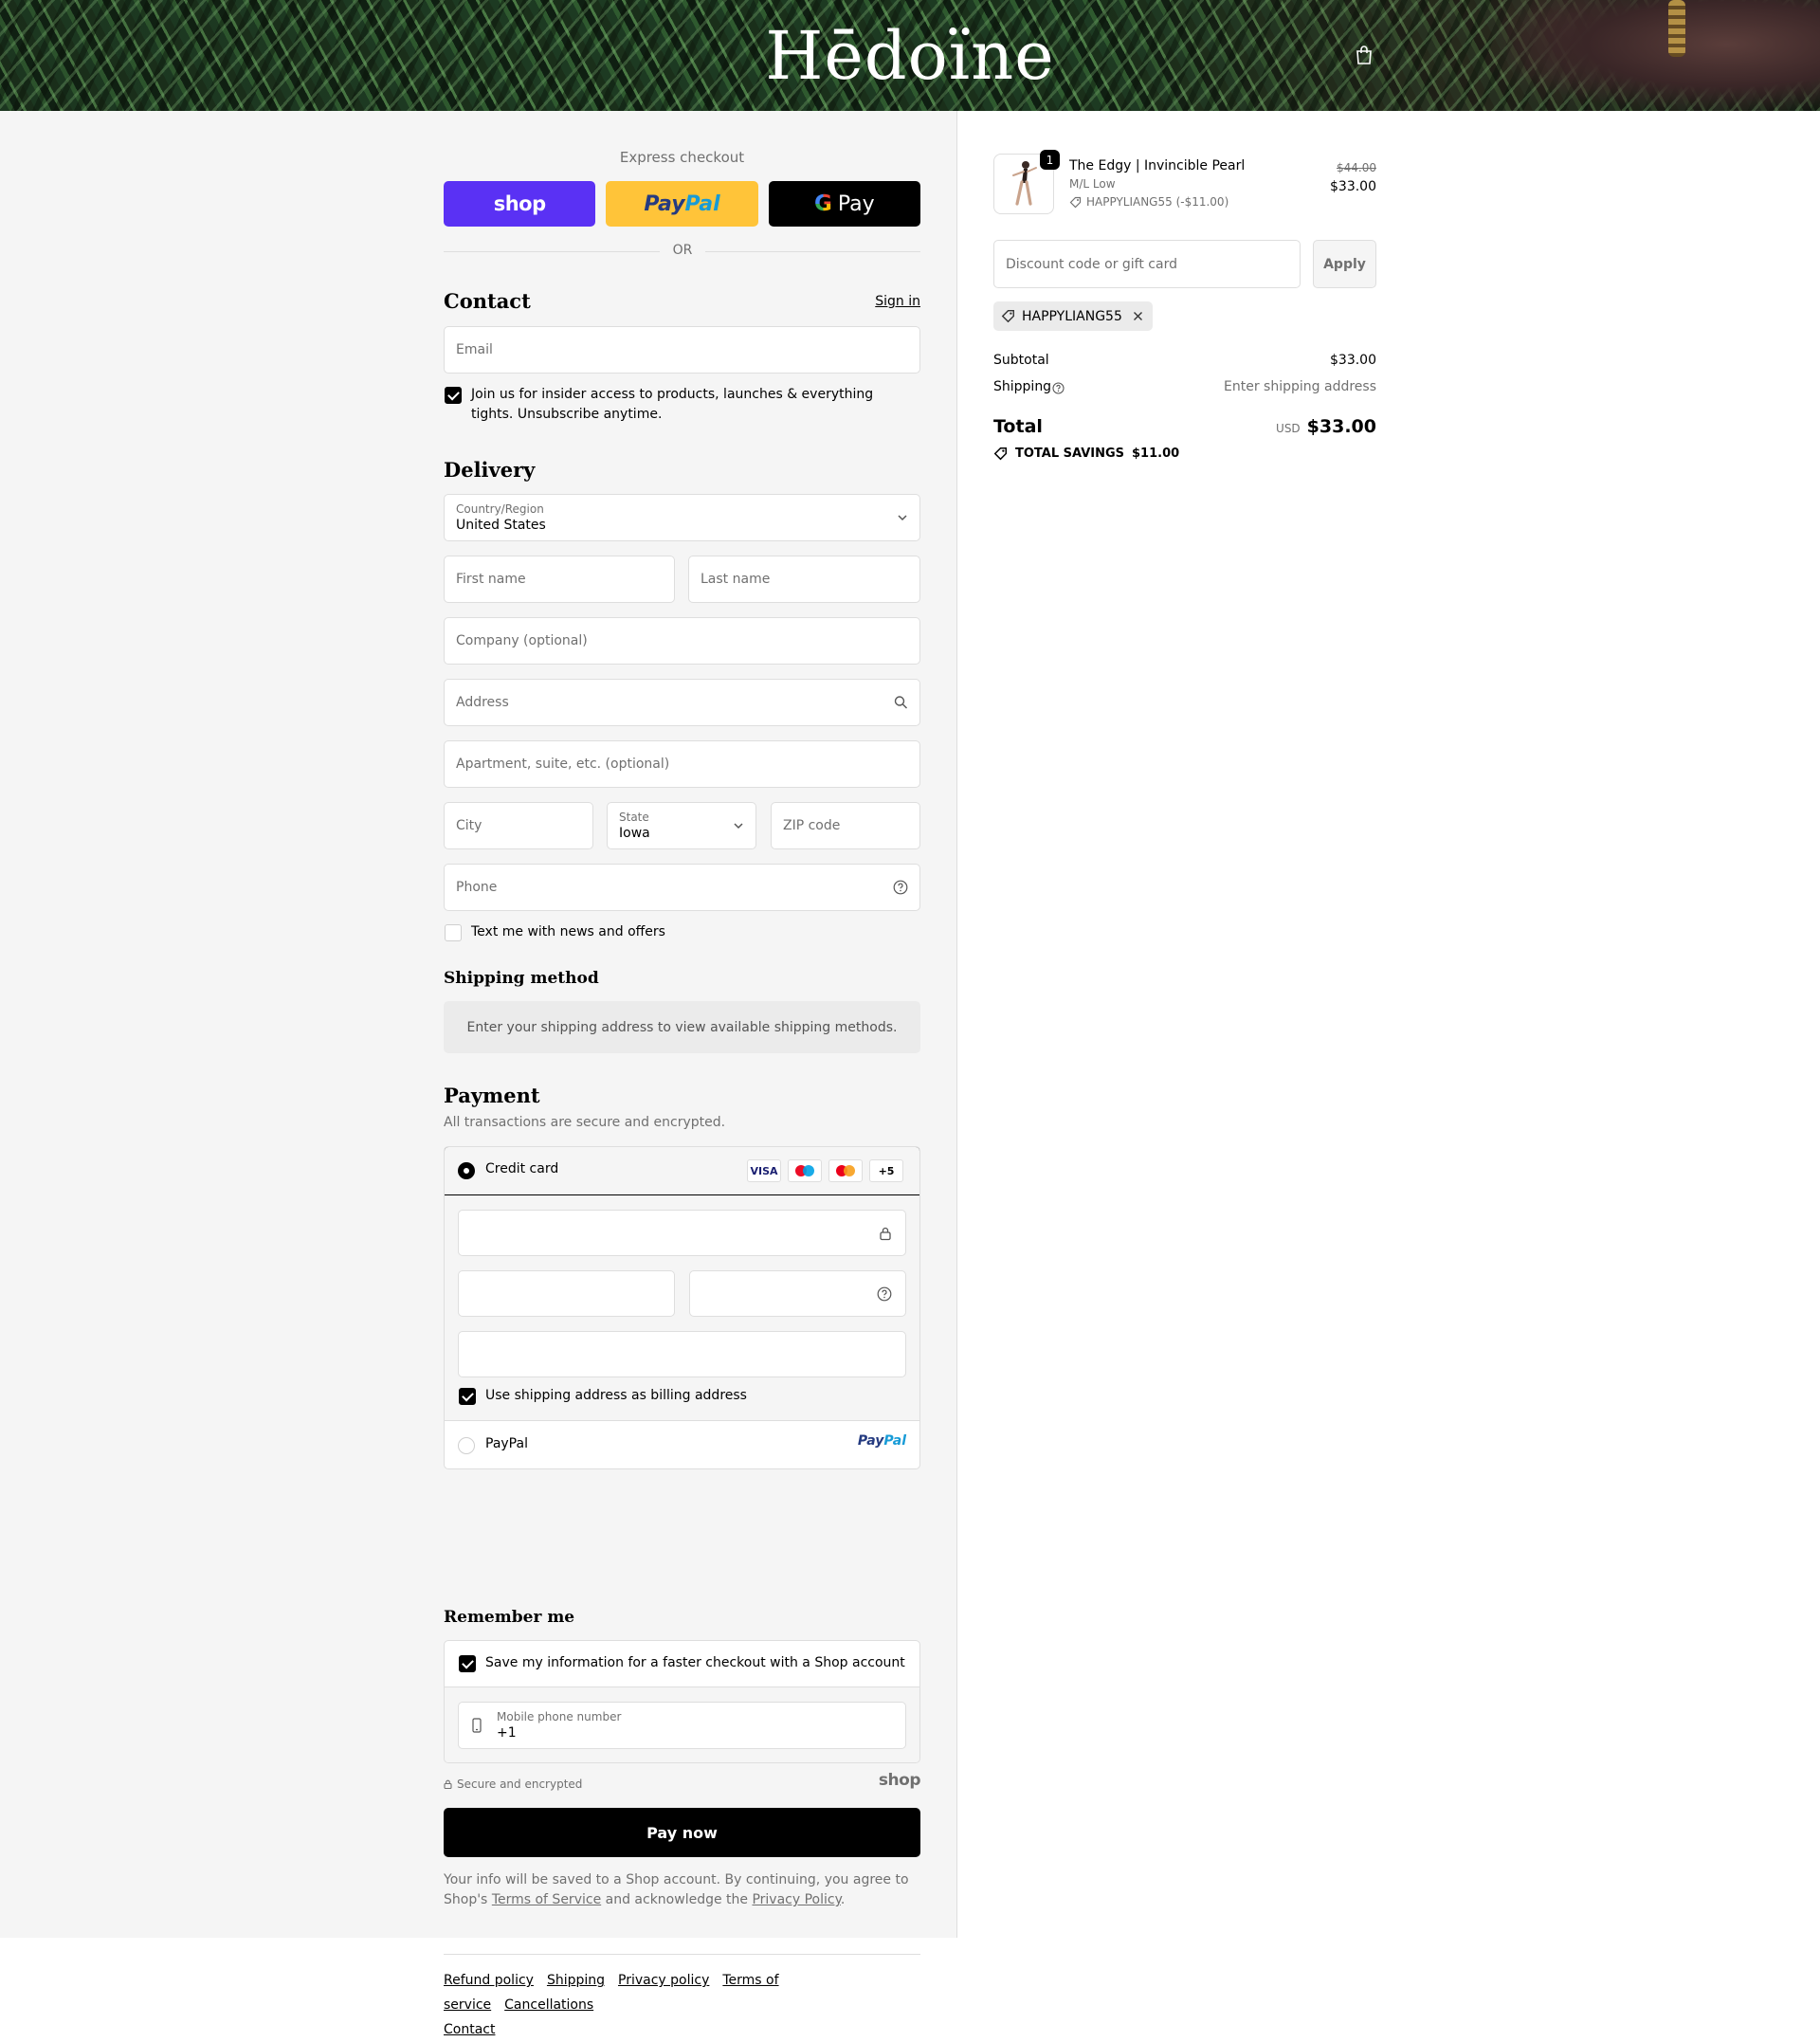 The height and width of the screenshot is (2042, 1820). I want to click on last-name-field: Last name, so click(804, 579).